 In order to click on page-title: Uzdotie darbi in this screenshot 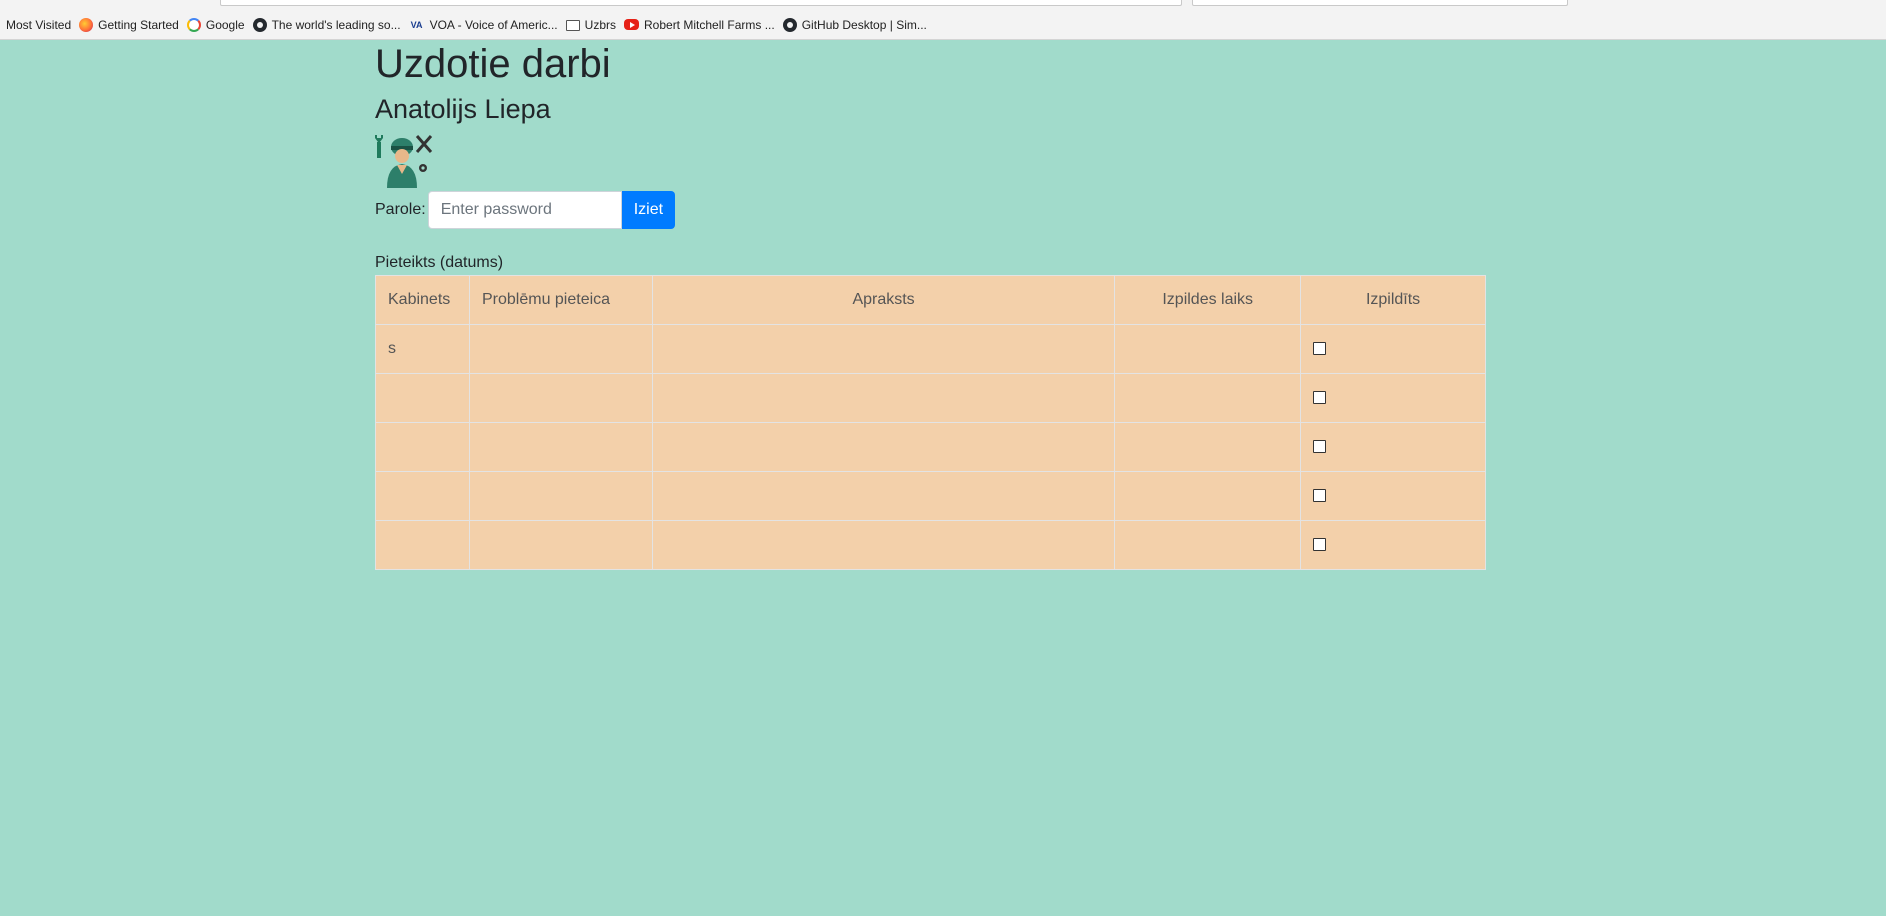, I will do `click(493, 64)`.